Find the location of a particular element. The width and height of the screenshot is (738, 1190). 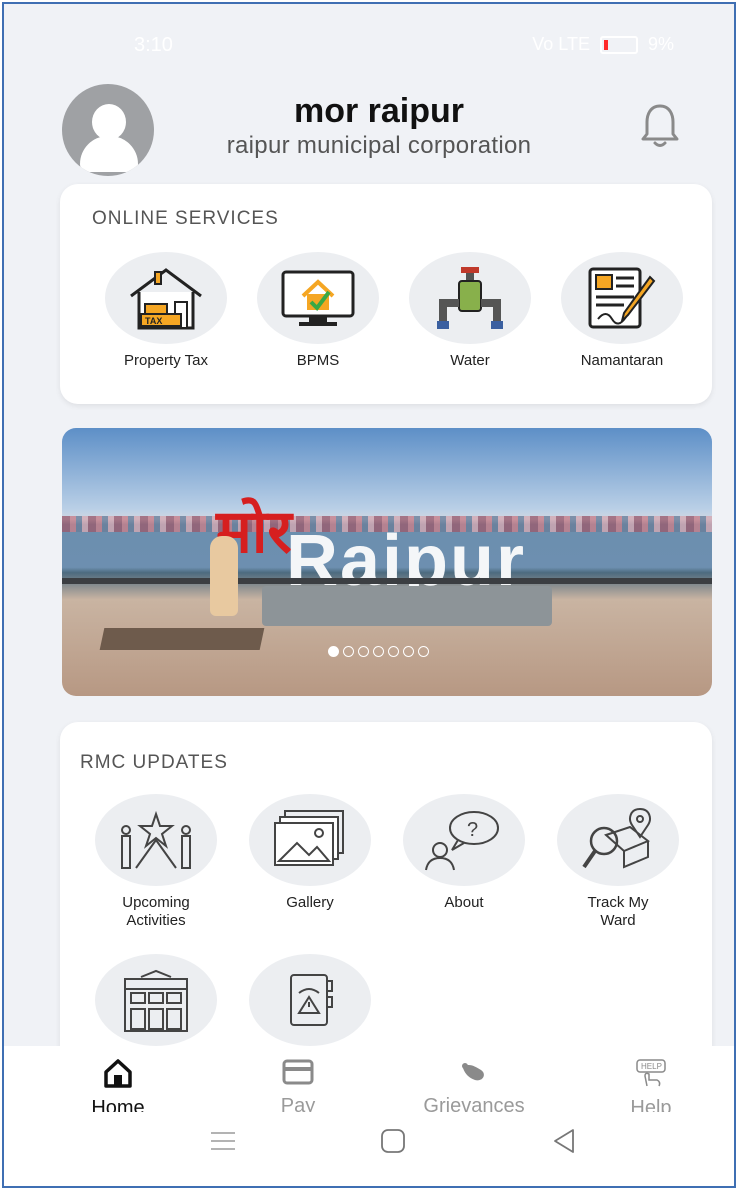

bpms-icon is located at coordinates (318, 298).